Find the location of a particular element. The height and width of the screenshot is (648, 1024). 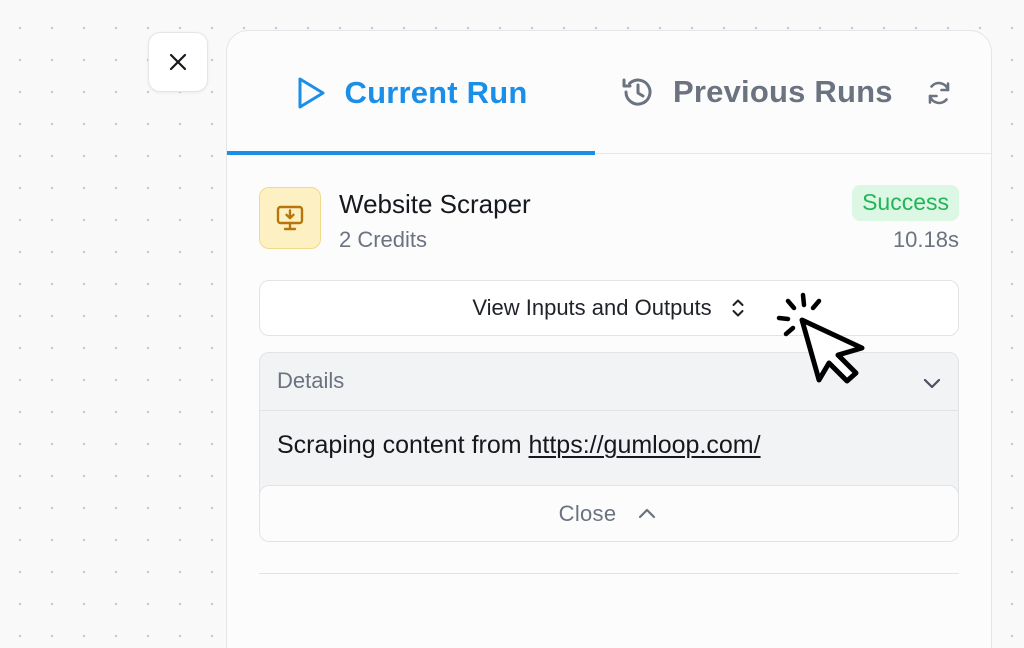

tab-bar: Current Run Previous Runs is located at coordinates (609, 93).